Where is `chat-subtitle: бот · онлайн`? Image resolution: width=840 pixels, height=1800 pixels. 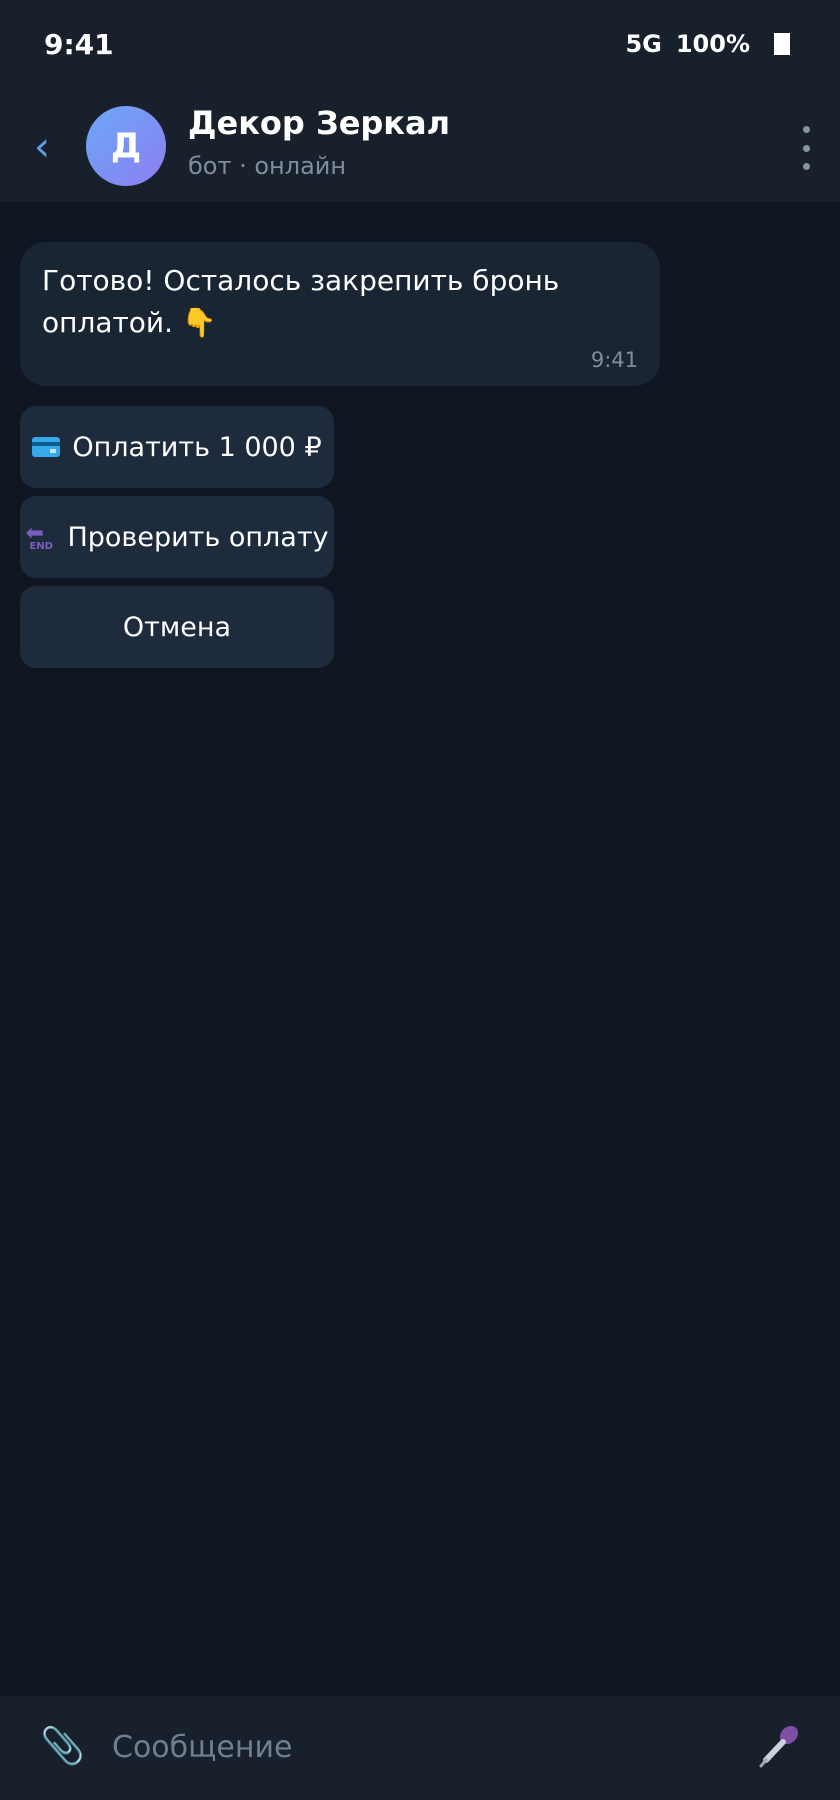
chat-subtitle: бот · онлайн is located at coordinates (267, 166).